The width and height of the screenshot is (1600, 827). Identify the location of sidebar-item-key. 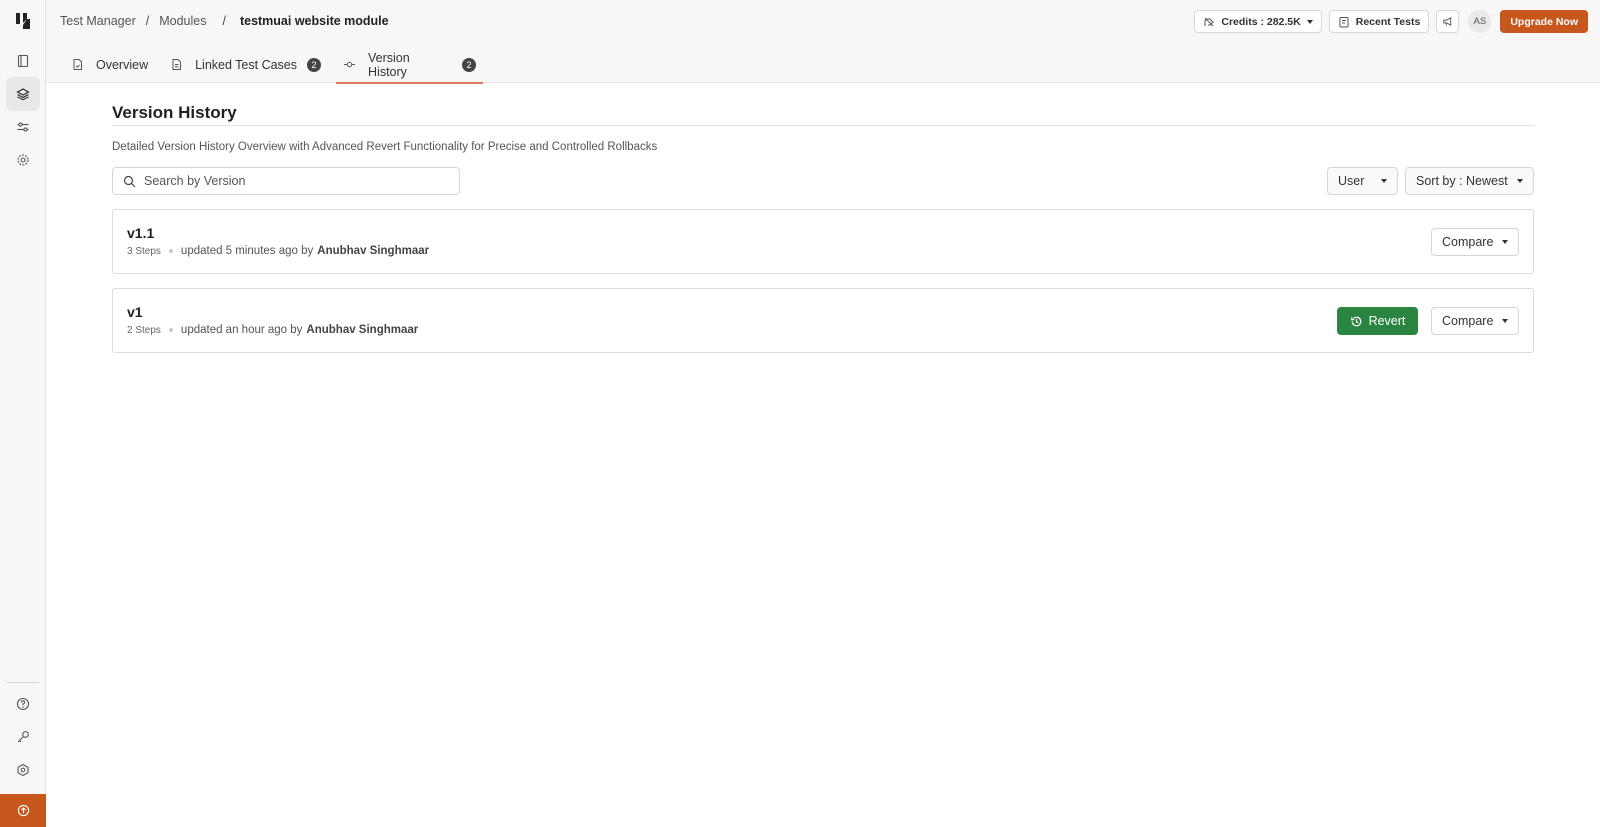
(23, 737).